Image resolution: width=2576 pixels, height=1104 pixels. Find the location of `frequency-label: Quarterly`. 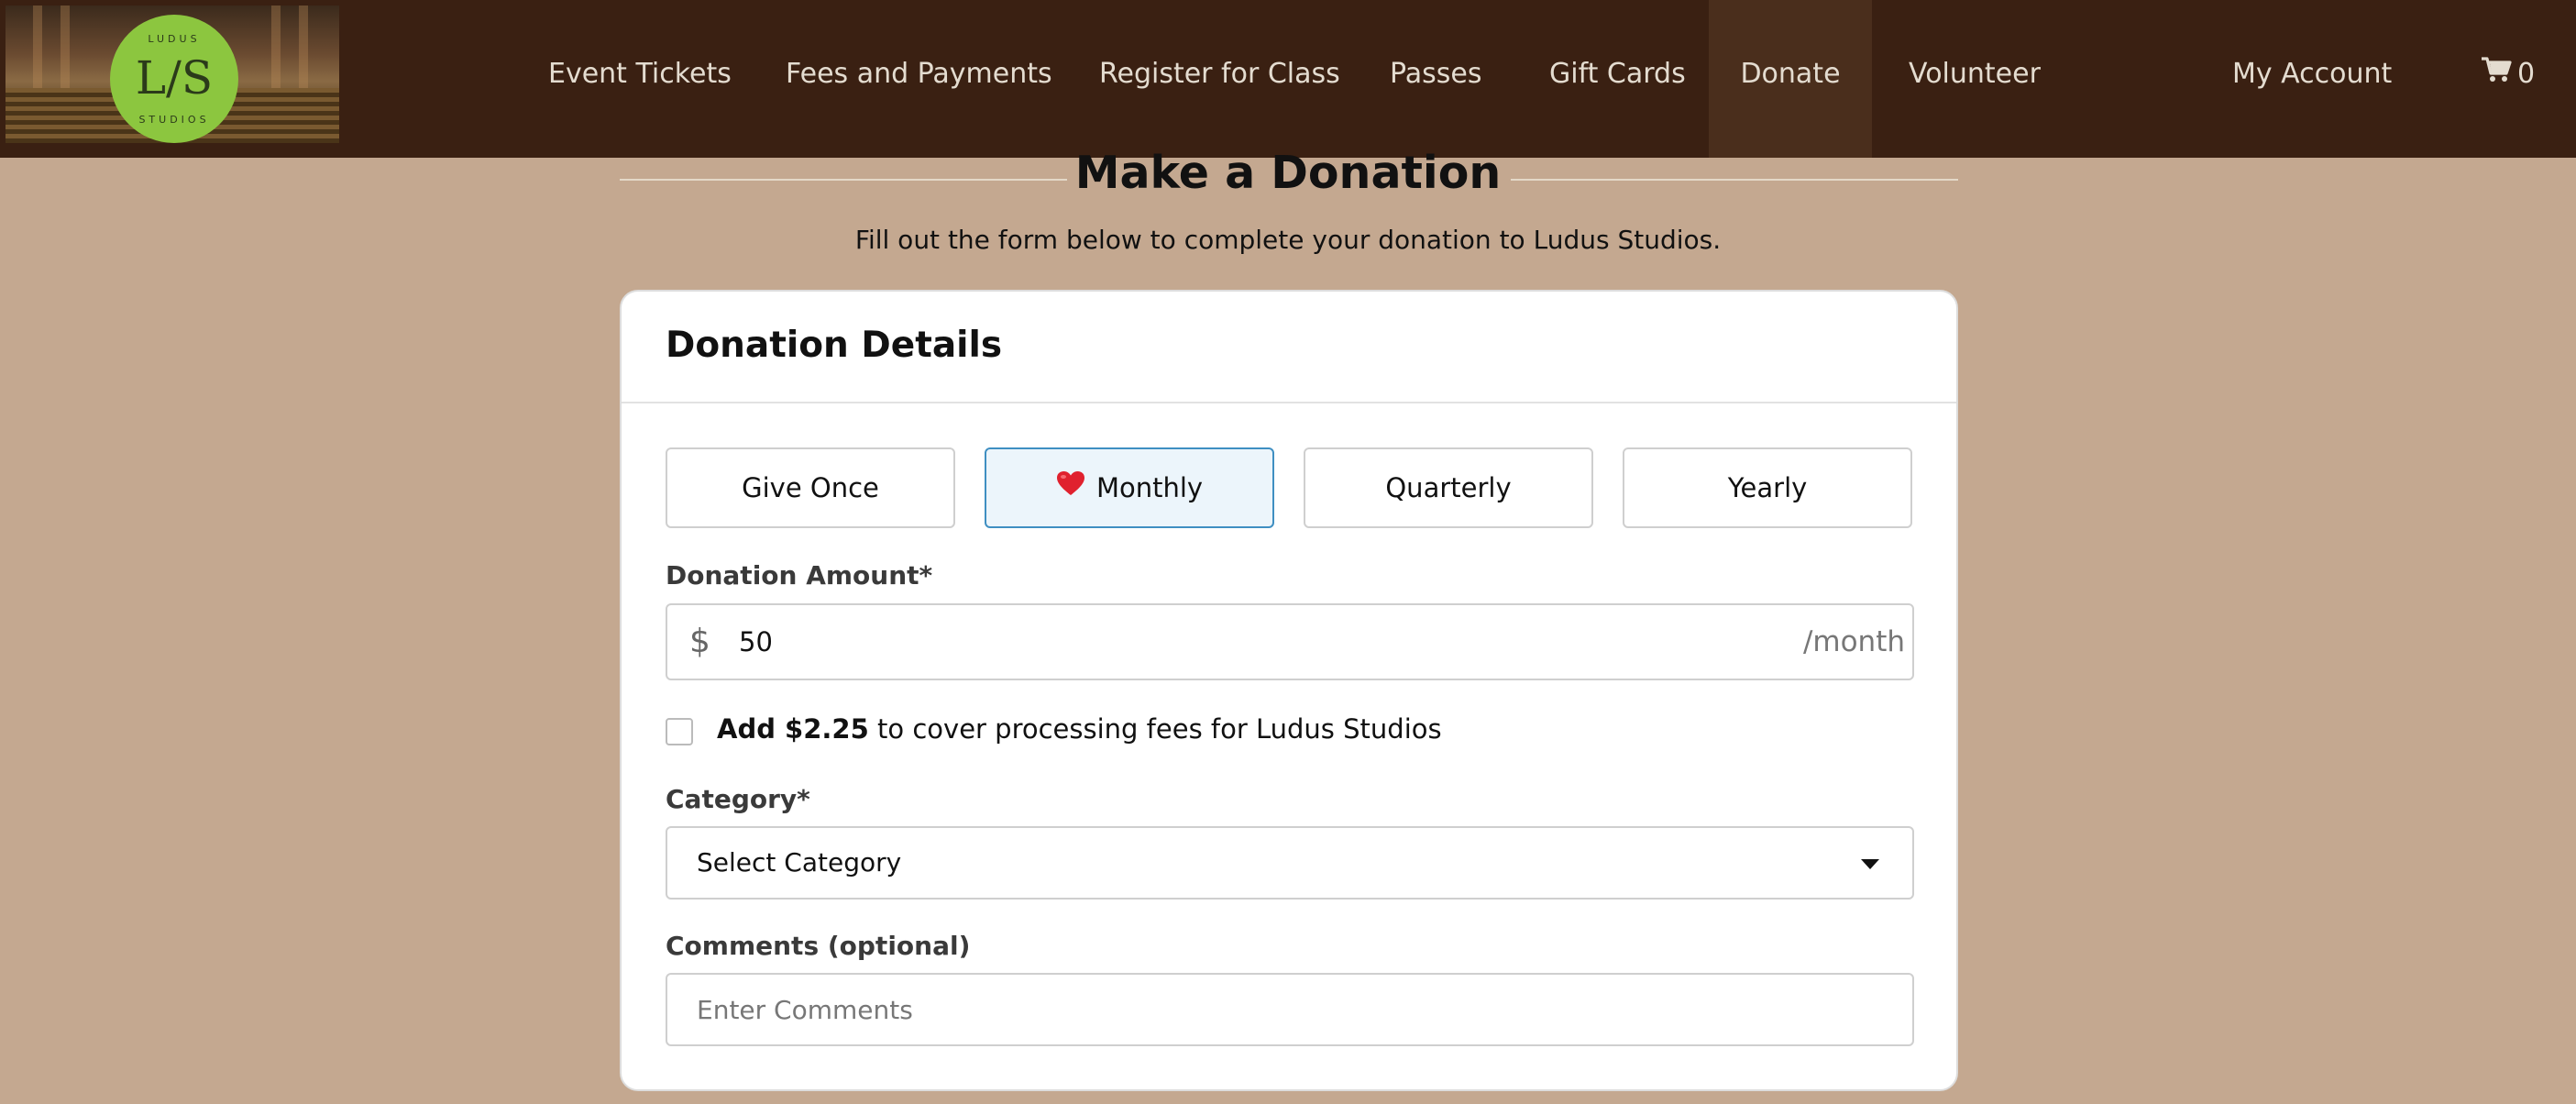

frequency-label: Quarterly is located at coordinates (1448, 487).